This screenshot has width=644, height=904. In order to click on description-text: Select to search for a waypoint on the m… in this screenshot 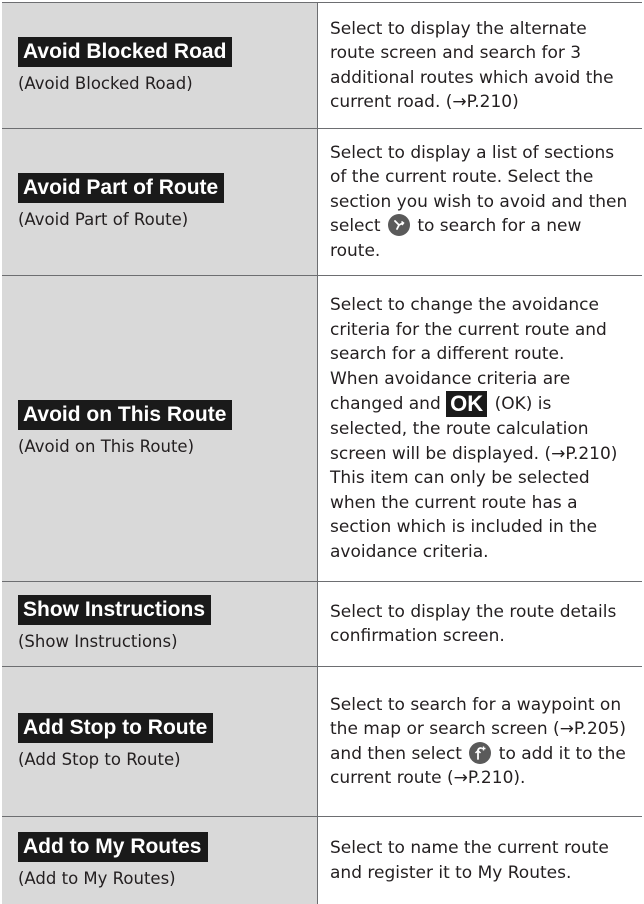, I will do `click(481, 742)`.